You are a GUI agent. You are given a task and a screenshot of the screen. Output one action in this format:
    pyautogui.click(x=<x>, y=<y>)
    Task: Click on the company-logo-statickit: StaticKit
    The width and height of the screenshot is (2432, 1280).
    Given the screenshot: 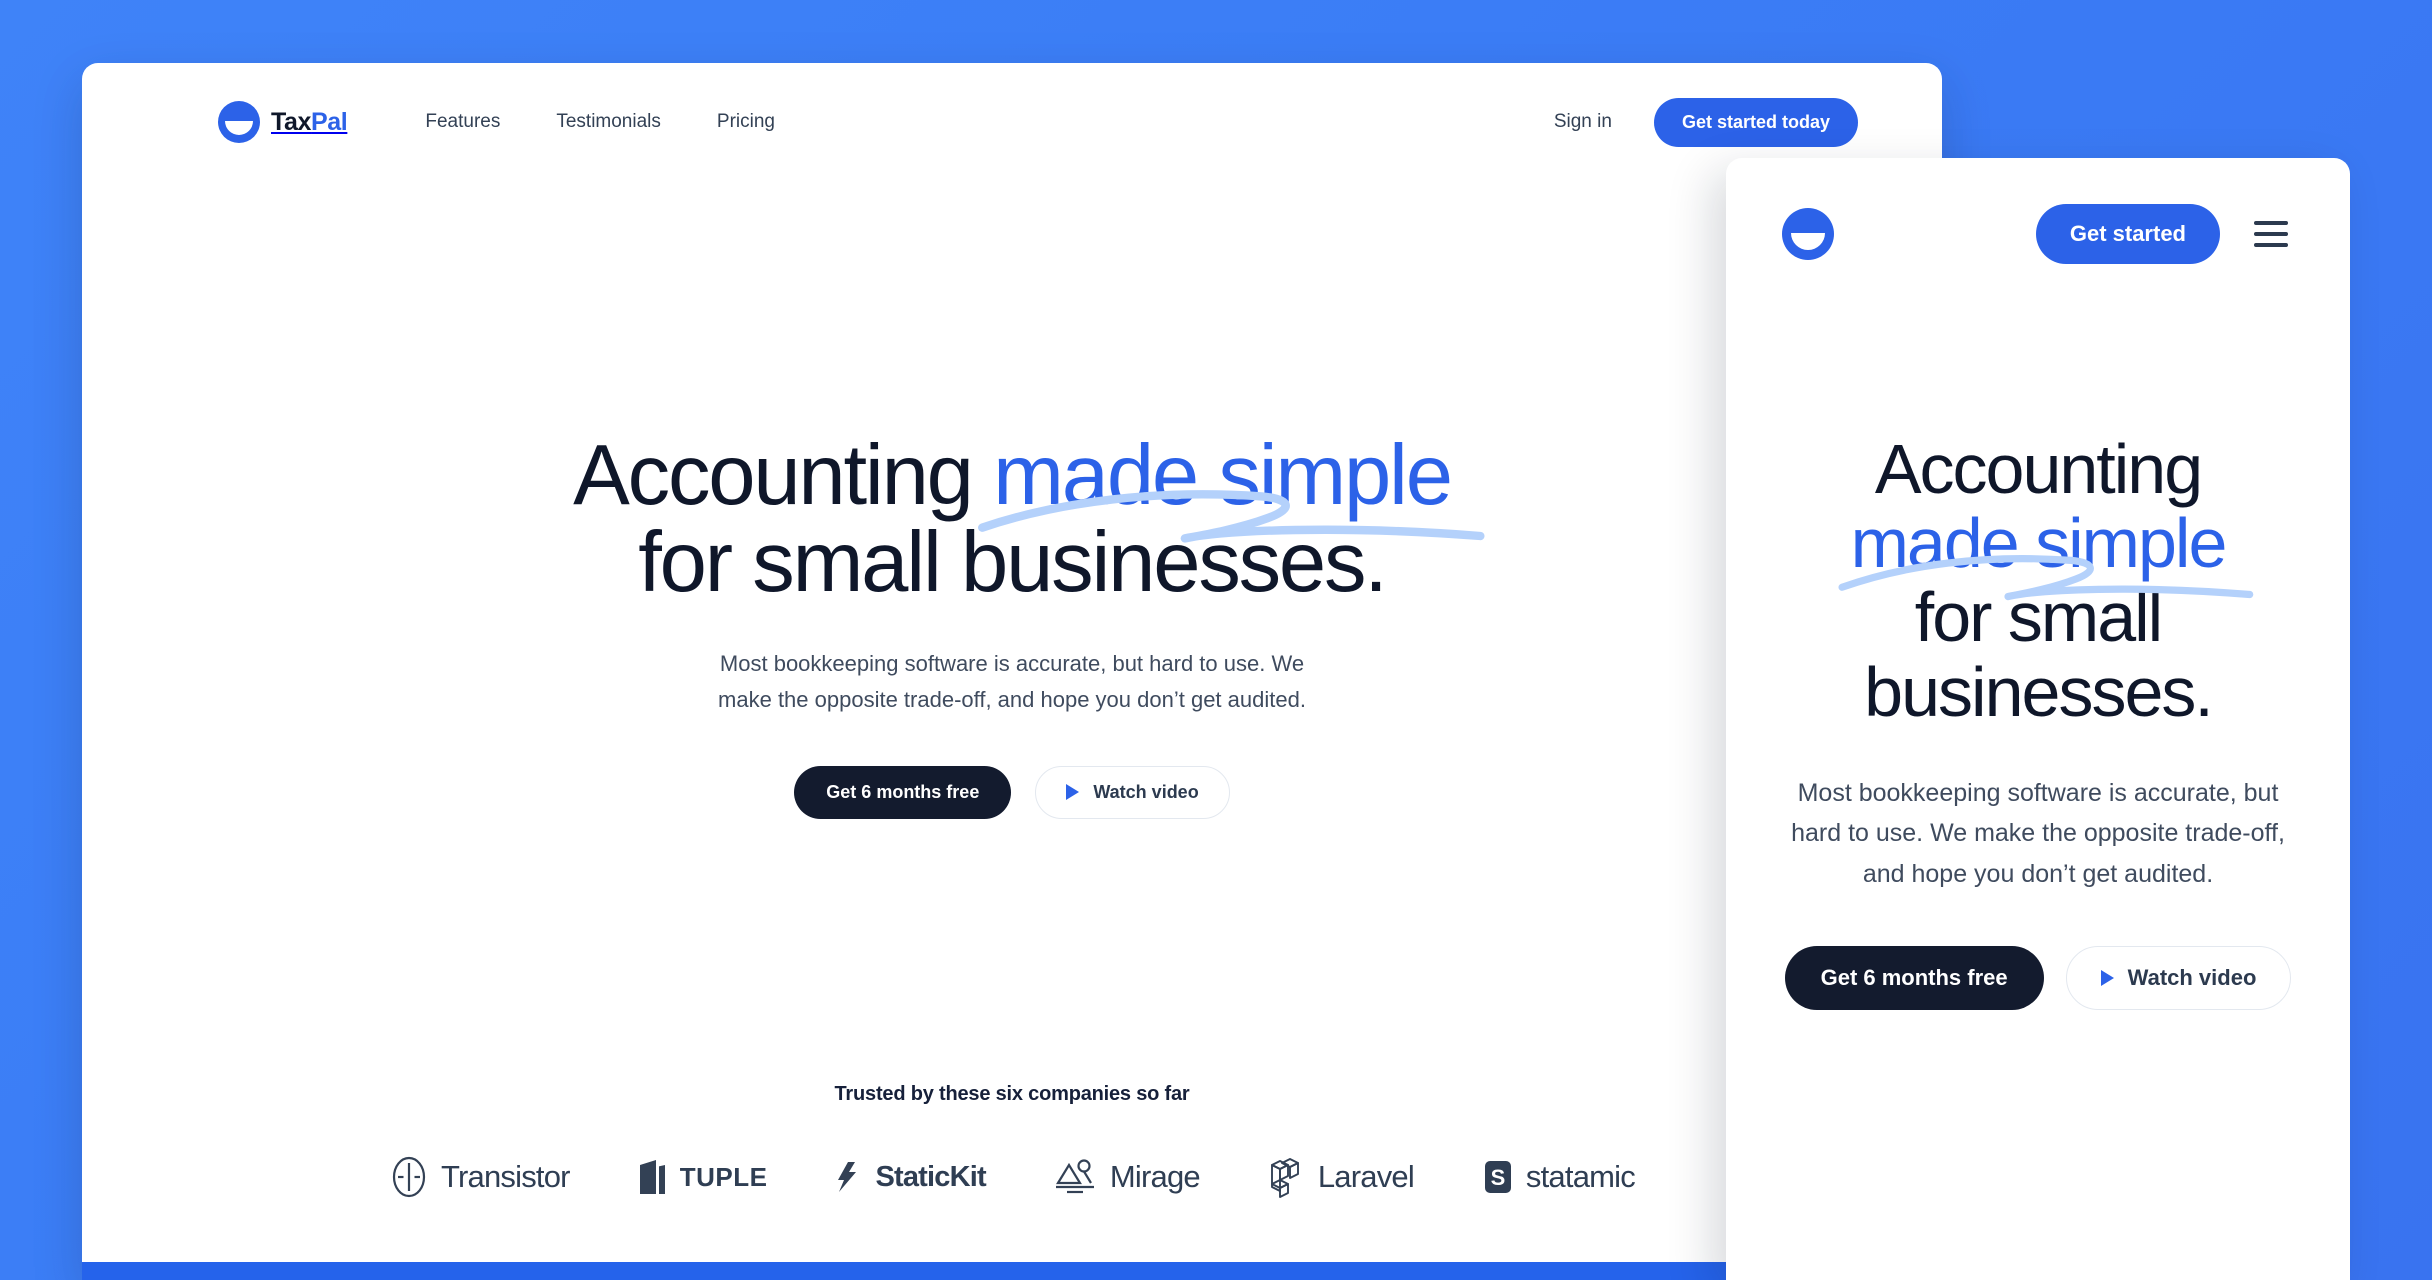 What is the action you would take?
    pyautogui.click(x=911, y=1177)
    